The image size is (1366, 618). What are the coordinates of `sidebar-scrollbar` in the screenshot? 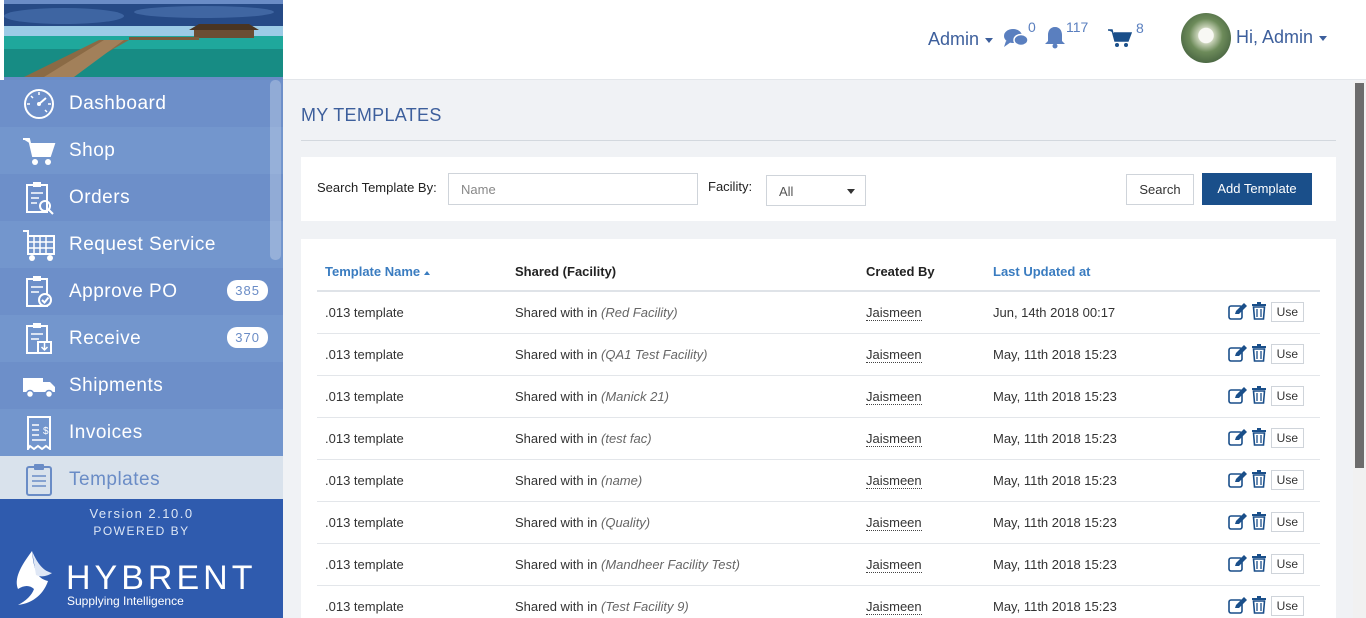 It's located at (275, 170).